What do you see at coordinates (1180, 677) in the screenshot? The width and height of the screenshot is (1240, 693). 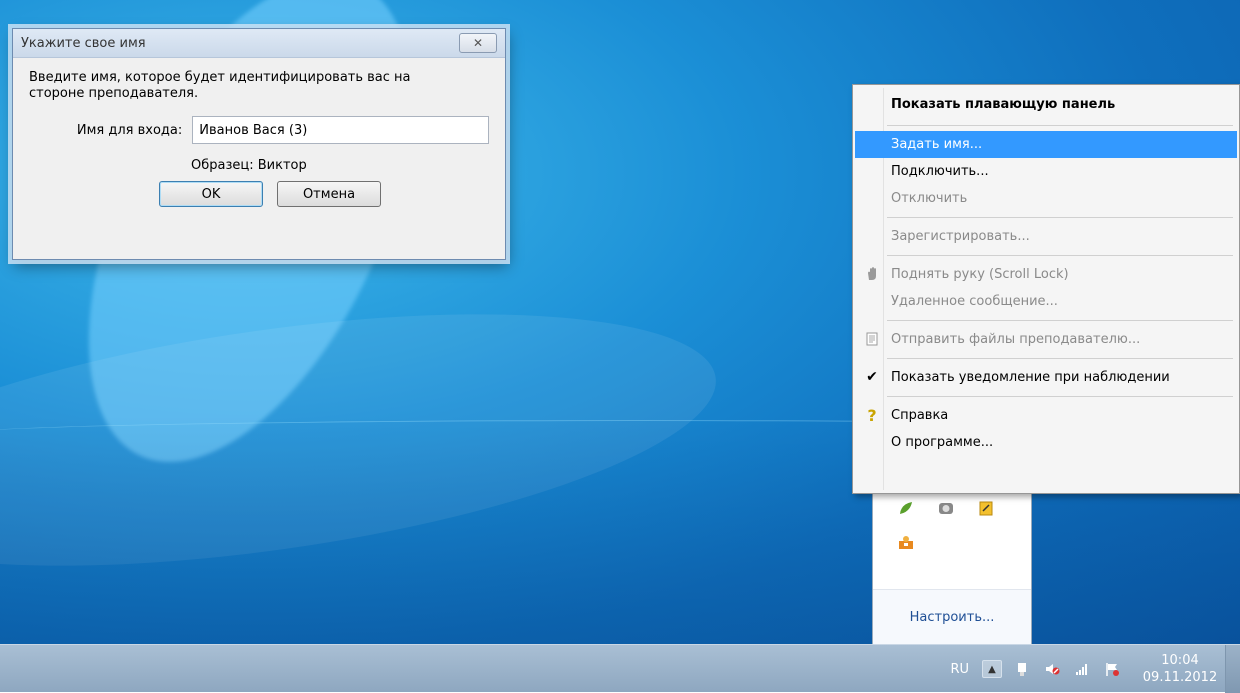 I see `clock-date: 09.11.2012` at bounding box center [1180, 677].